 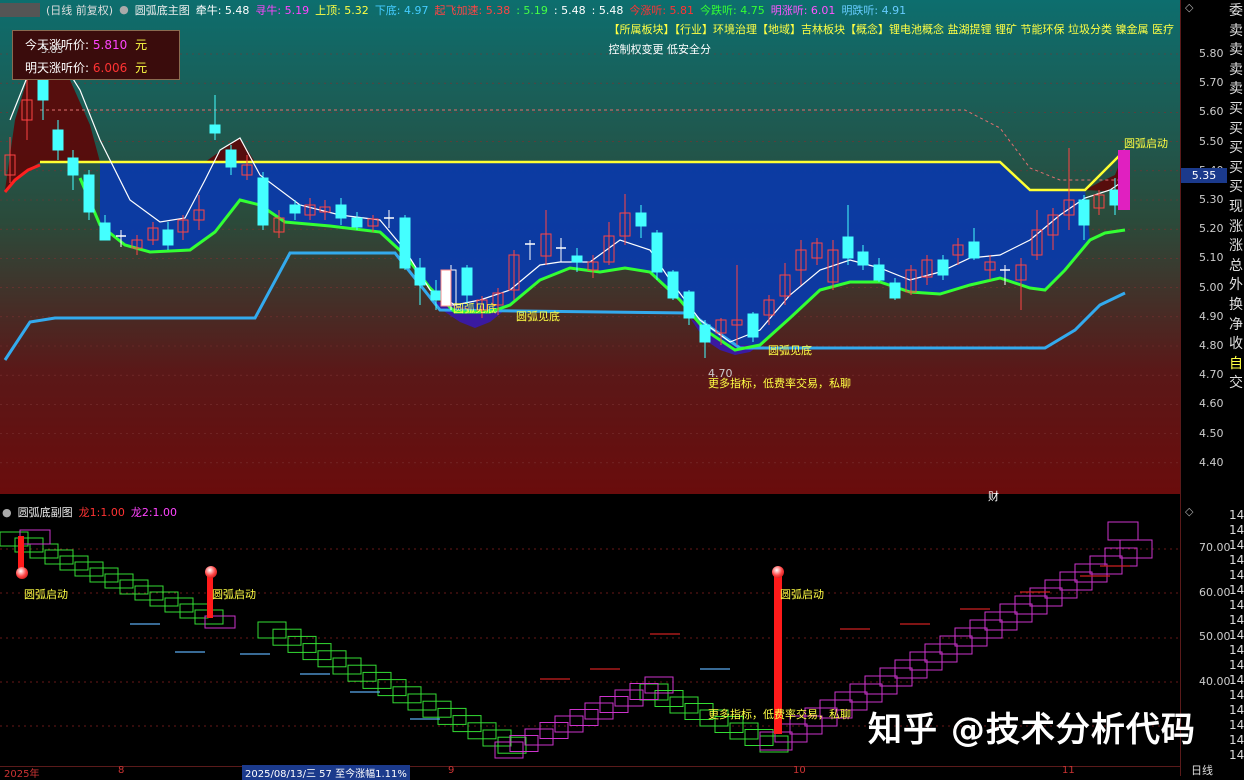 I want to click on quote-side-label: 外, so click(x=1236, y=284).